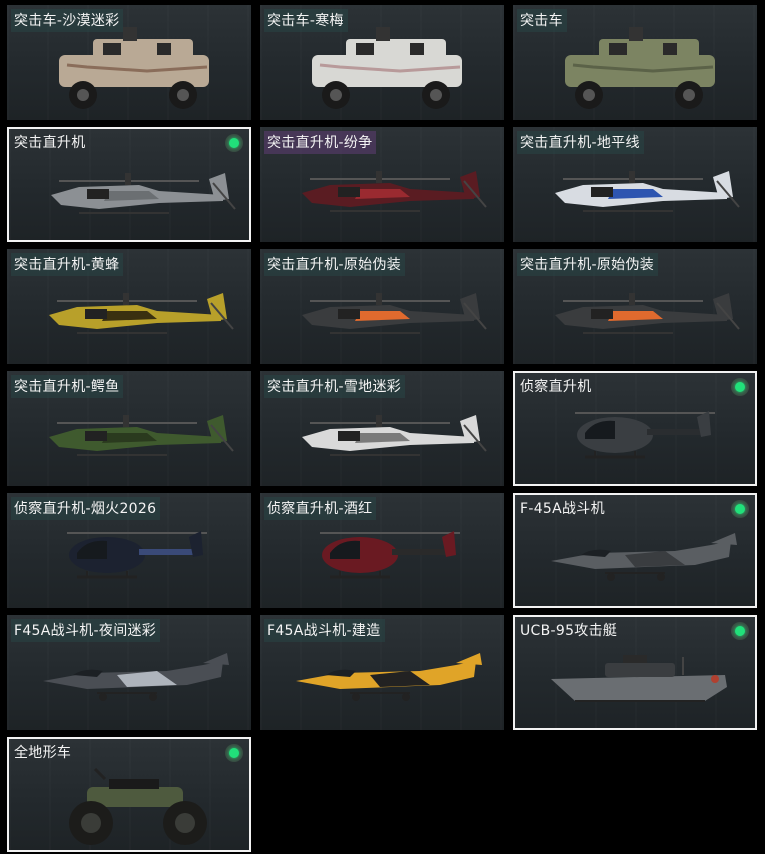  I want to click on vehicle-name-label: 突击车, so click(542, 20).